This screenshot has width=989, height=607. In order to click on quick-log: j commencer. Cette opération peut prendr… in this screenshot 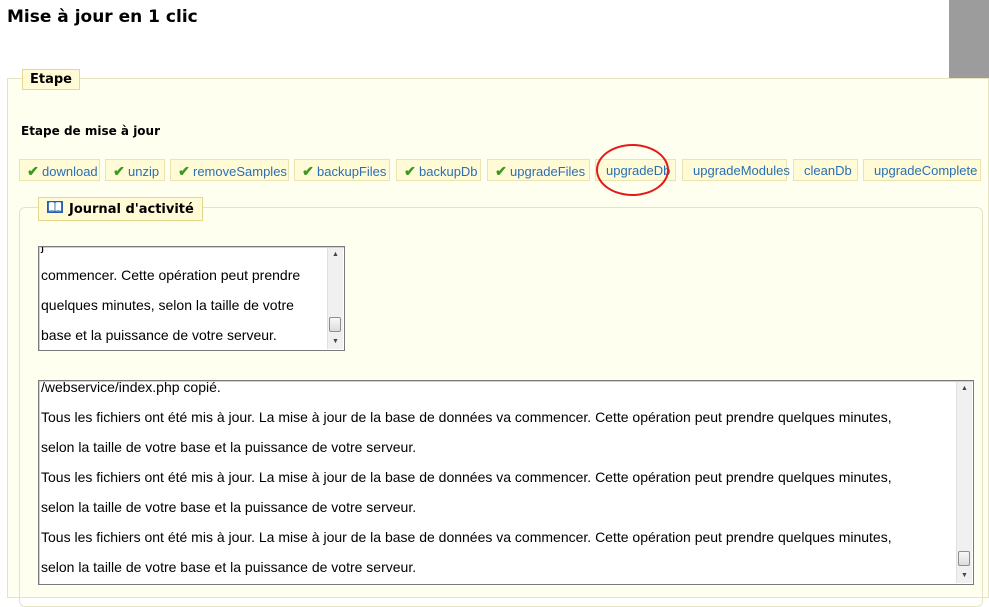, I will do `click(191, 298)`.